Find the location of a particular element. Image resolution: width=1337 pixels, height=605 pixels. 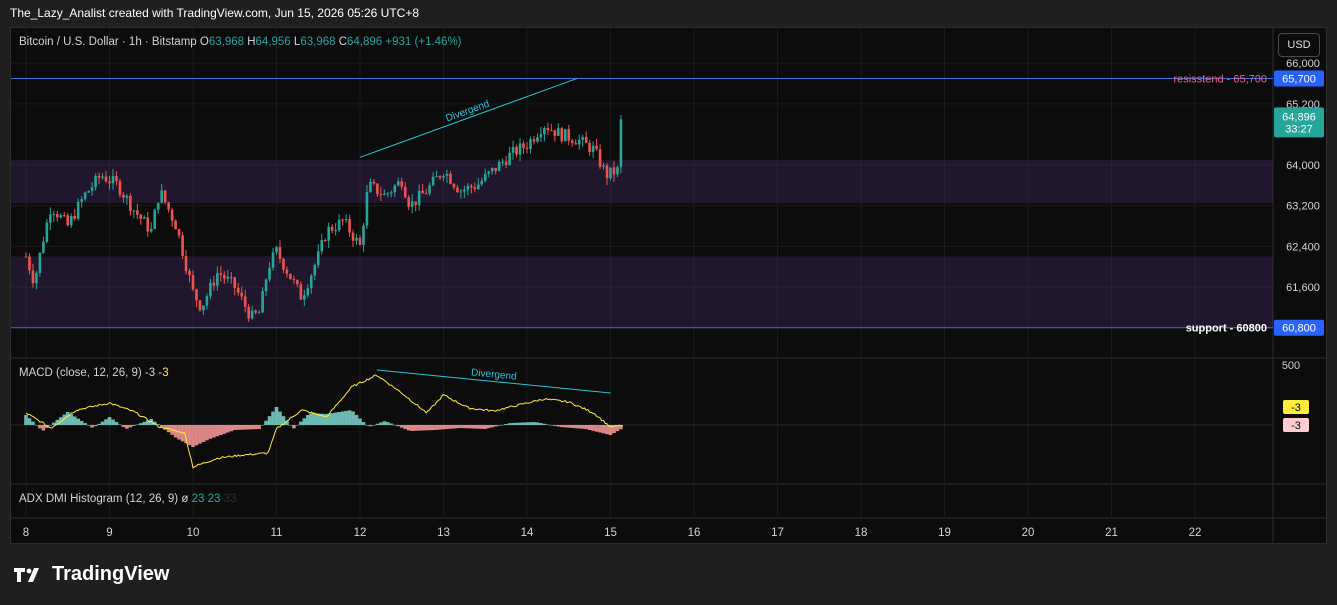

macd-value-2: -3 is located at coordinates (163, 373).